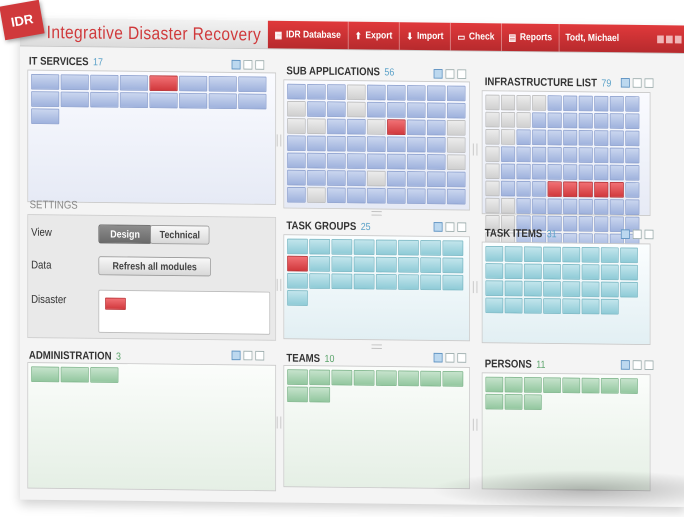 This screenshot has height=517, width=684. What do you see at coordinates (75, 355) in the screenshot?
I see `administration-title: ADMINISTRATION 3` at bounding box center [75, 355].